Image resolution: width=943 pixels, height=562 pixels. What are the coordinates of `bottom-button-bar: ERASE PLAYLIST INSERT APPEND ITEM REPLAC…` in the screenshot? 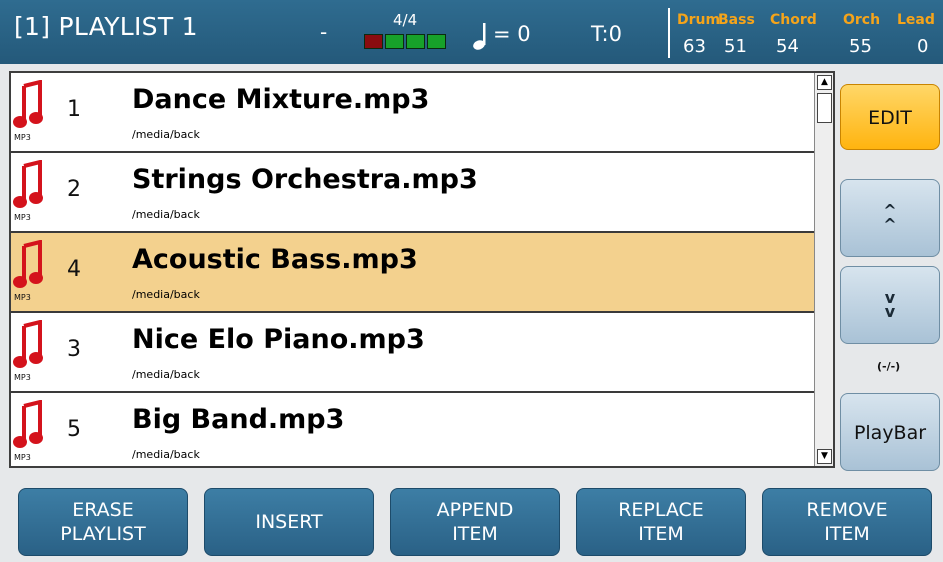 It's located at (471, 520).